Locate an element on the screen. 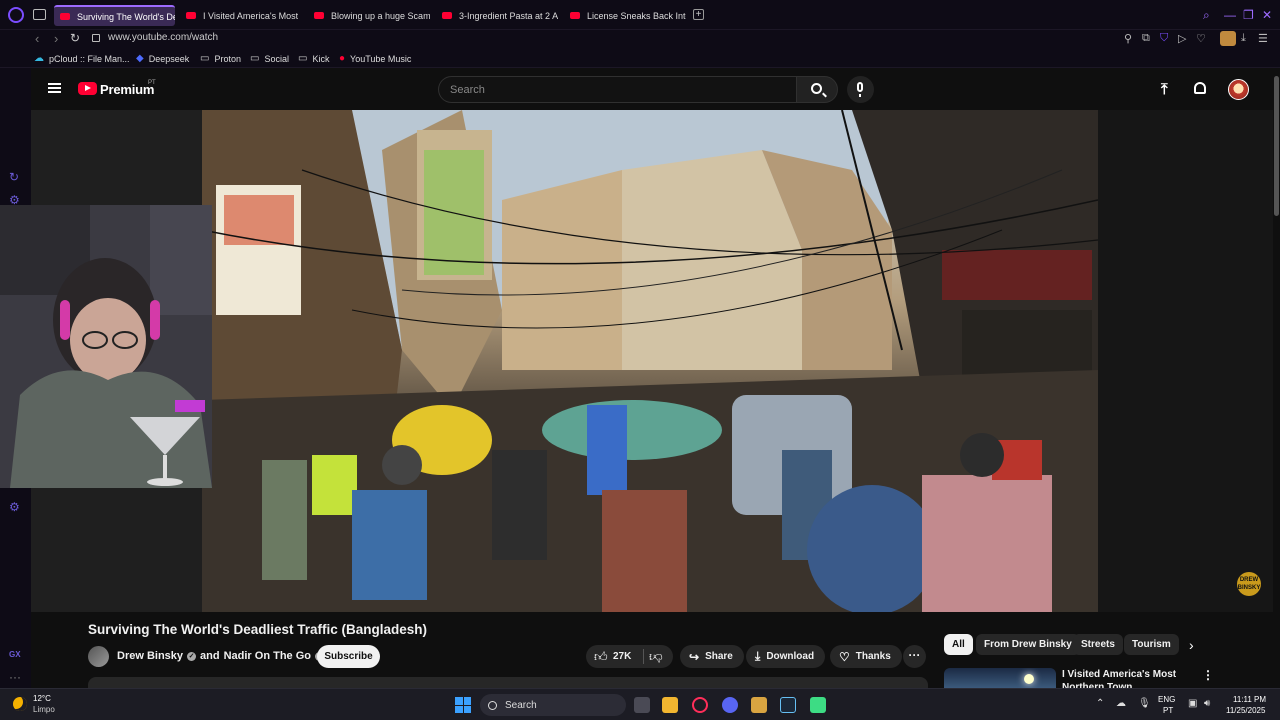 Image resolution: width=1280 pixels, height=720 pixels. subscribe-button: Subscribe is located at coordinates (348, 656).